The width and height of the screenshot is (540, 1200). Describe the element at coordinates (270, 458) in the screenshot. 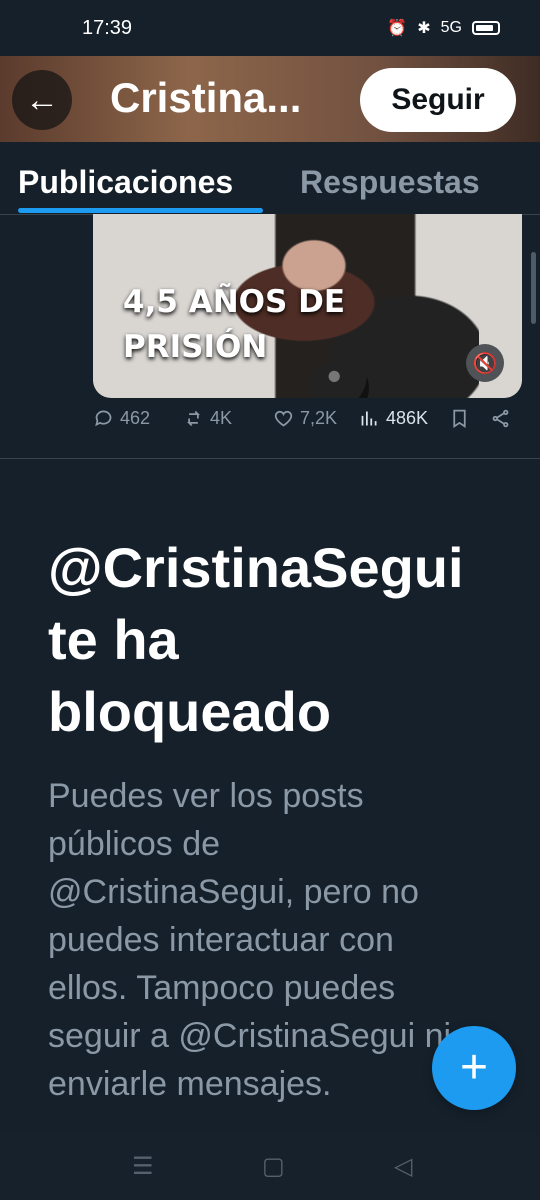

I see `post-divider` at that location.